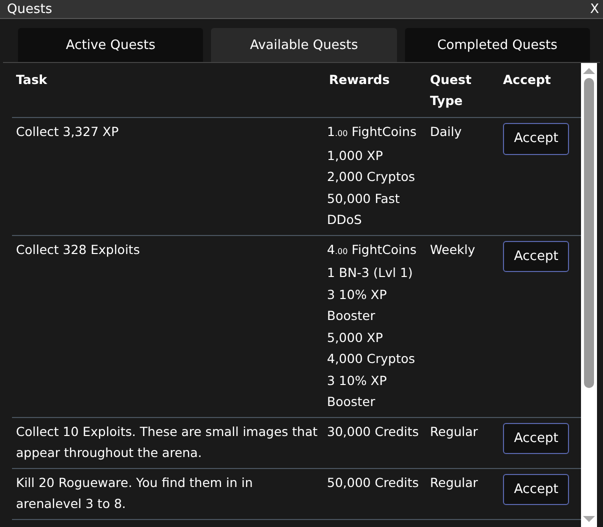 This screenshot has height=527, width=603. I want to click on column-header: Rewards, so click(375, 93).